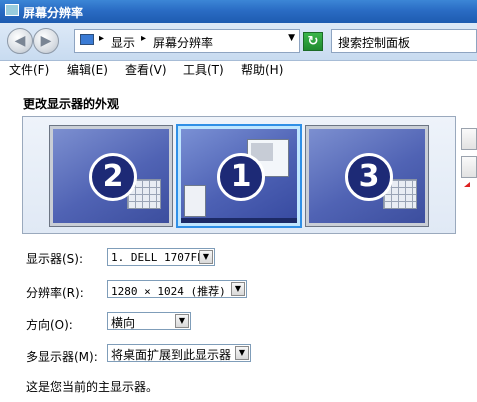 The width and height of the screenshot is (477, 402). What do you see at coordinates (71, 104) in the screenshot?
I see `section-title: 更改显示器的外观` at bounding box center [71, 104].